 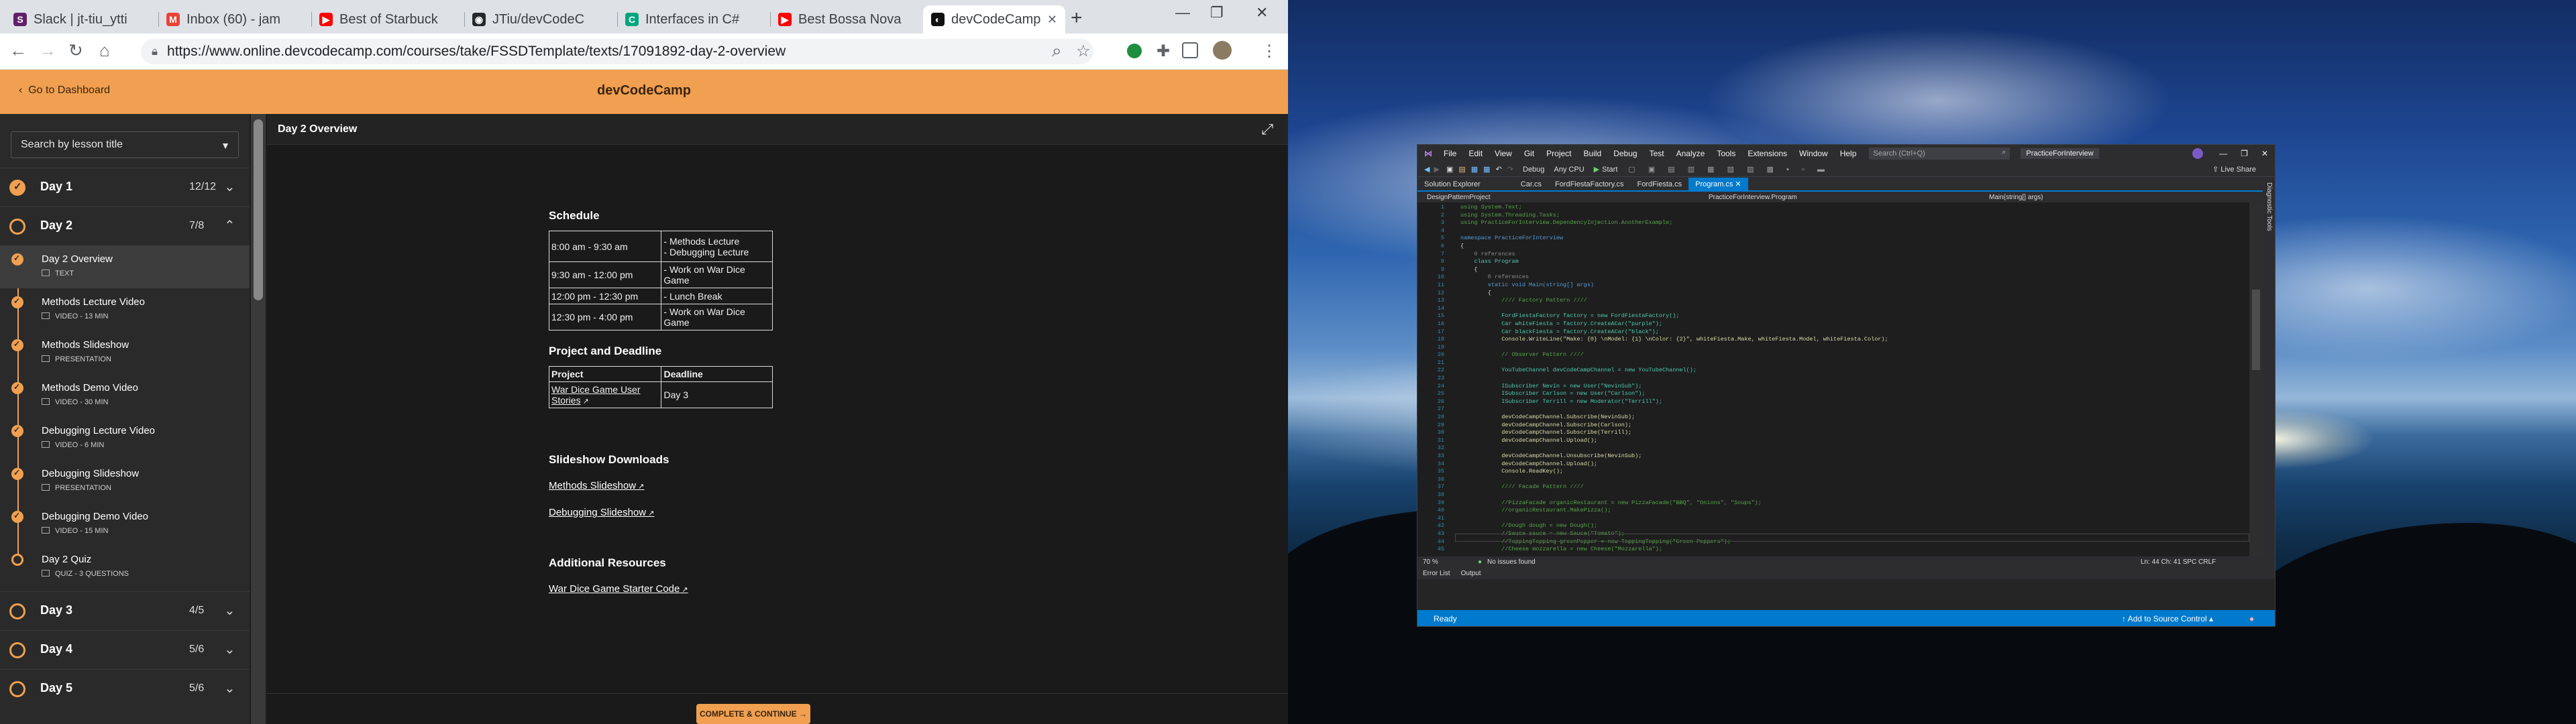 I want to click on complete-continue-button: COMPLETE & CONTINUE →, so click(x=753, y=714).